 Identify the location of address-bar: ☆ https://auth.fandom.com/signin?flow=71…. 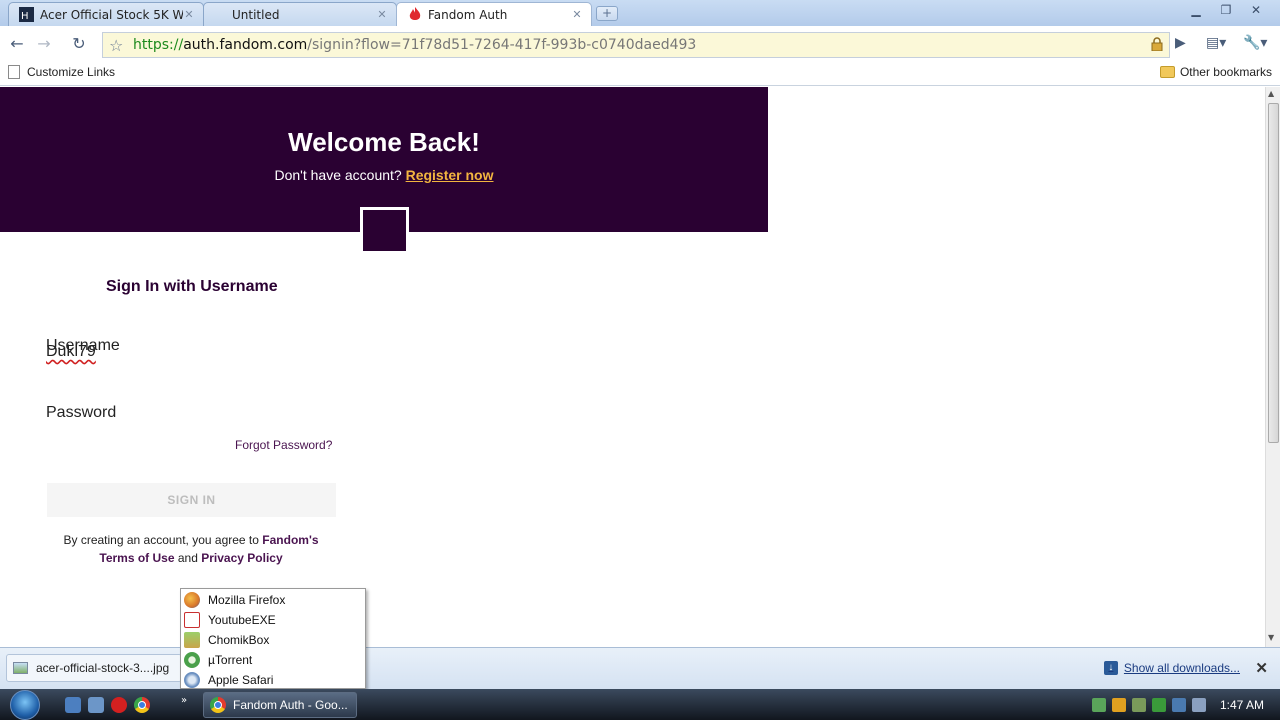
(636, 45).